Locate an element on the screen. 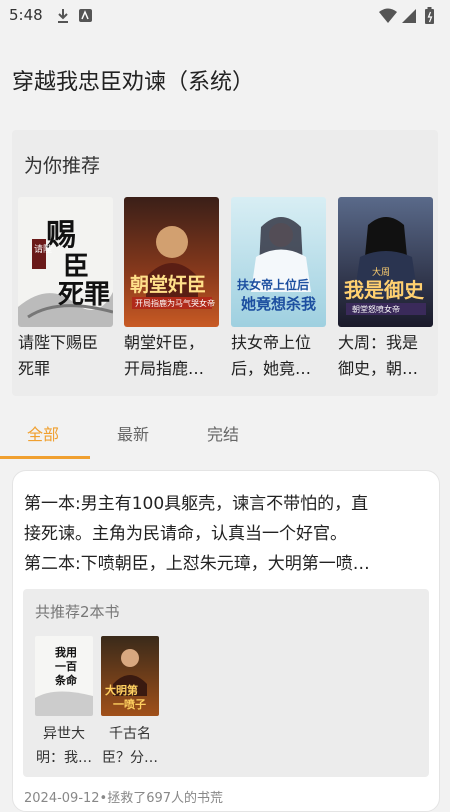 The height and width of the screenshot is (812, 450). svg-text: 扶女帝上位后 is located at coordinates (273, 284).